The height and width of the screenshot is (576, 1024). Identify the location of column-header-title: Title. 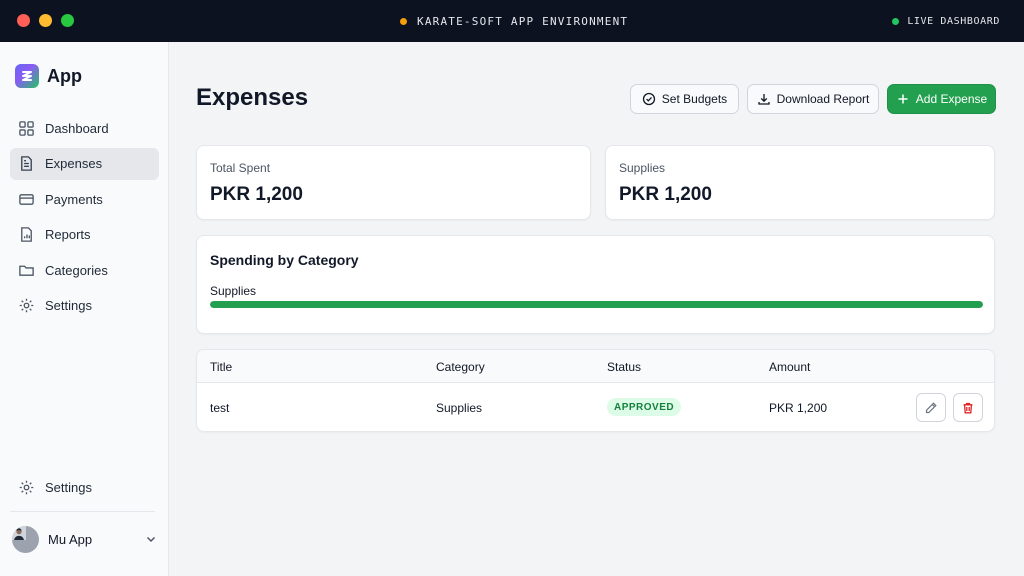
(221, 367).